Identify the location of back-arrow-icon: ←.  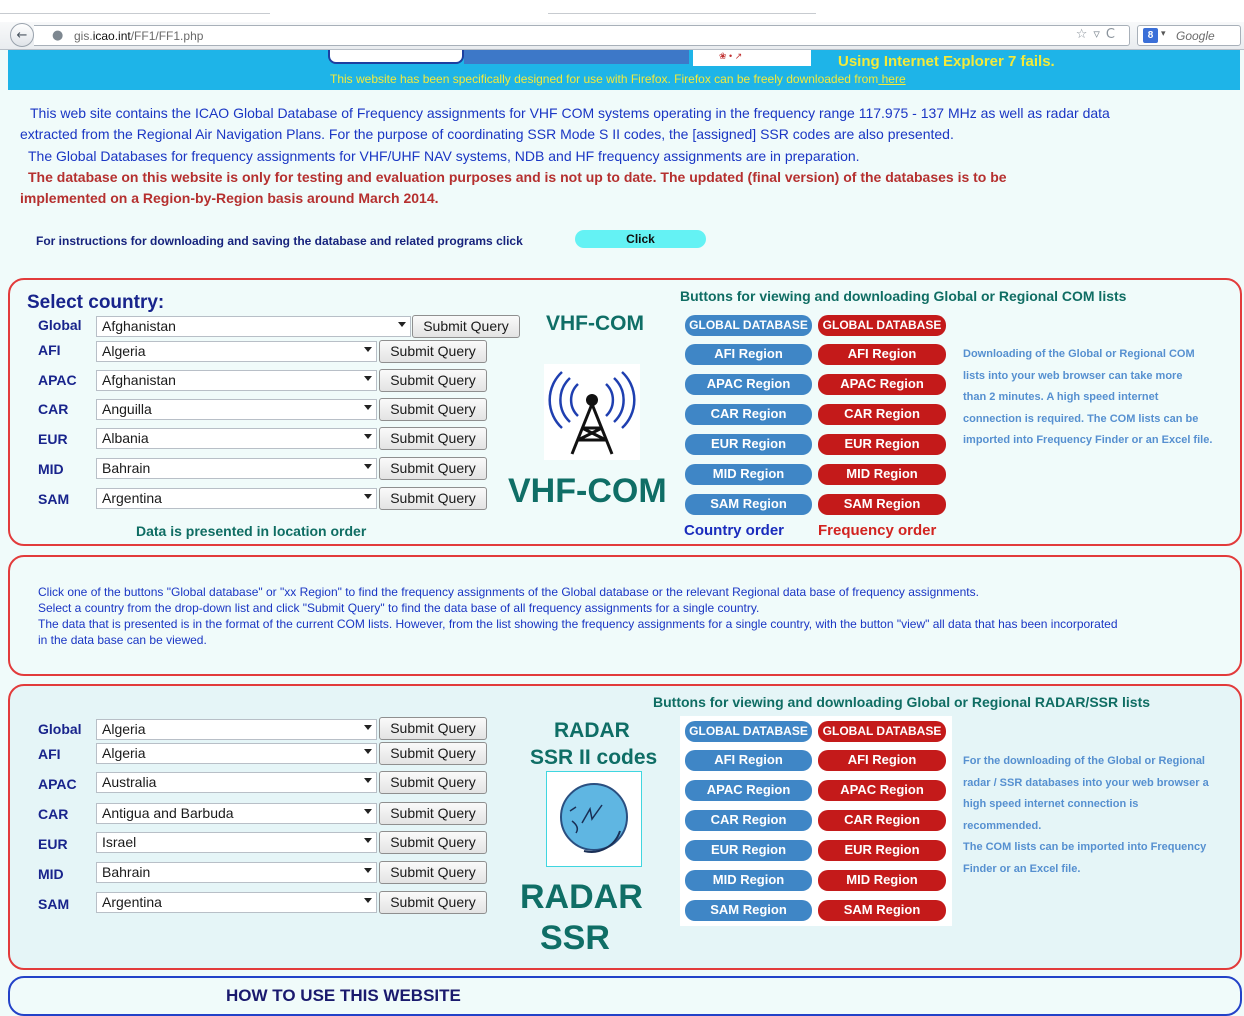
(22, 35).